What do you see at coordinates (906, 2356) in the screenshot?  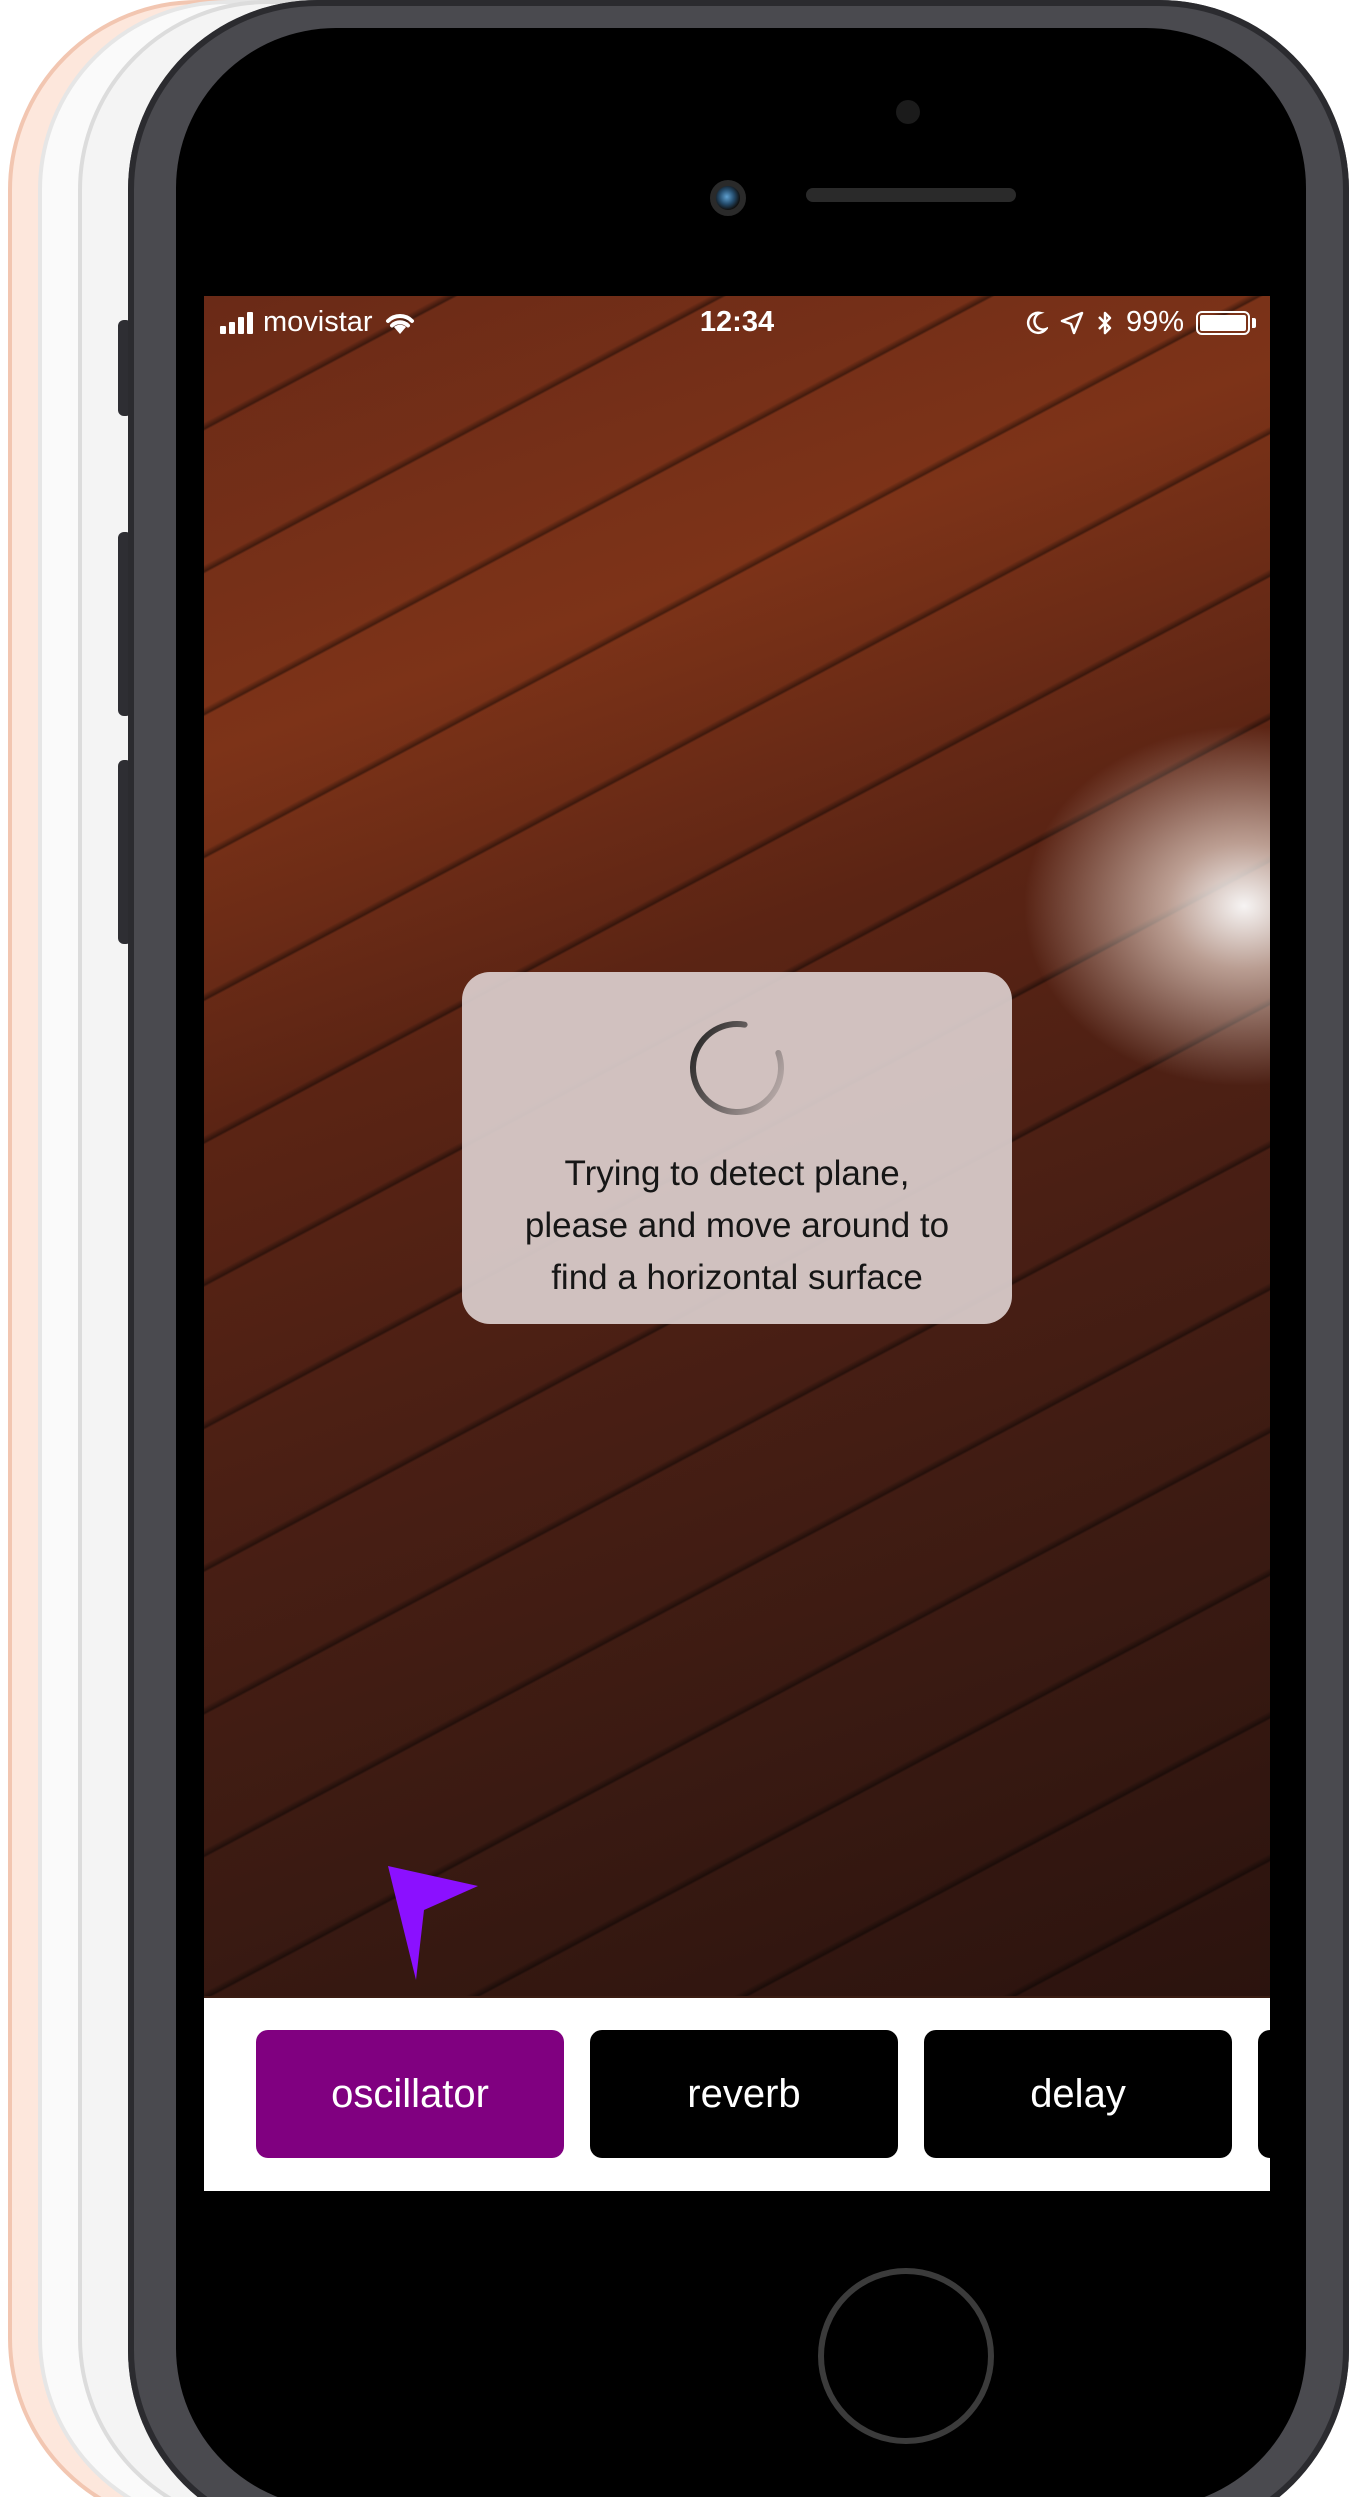 I see `home-button` at bounding box center [906, 2356].